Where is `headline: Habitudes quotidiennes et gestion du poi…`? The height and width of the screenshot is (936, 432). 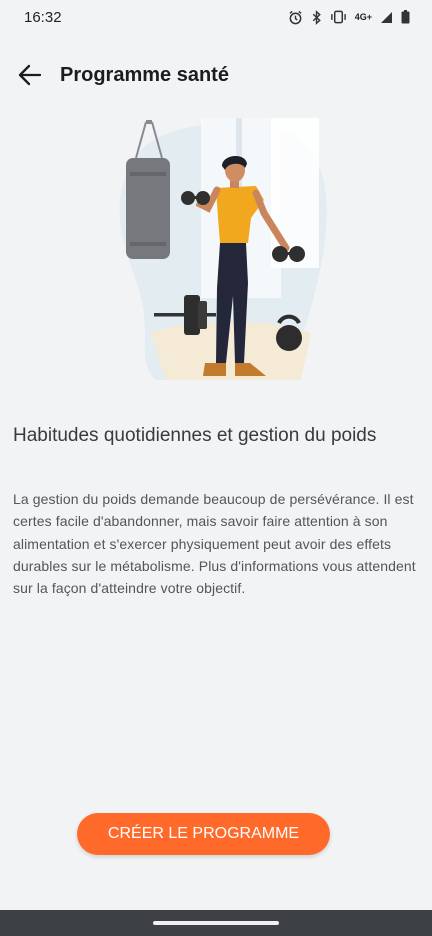
headline: Habitudes quotidiennes et gestion du poi… is located at coordinates (195, 435).